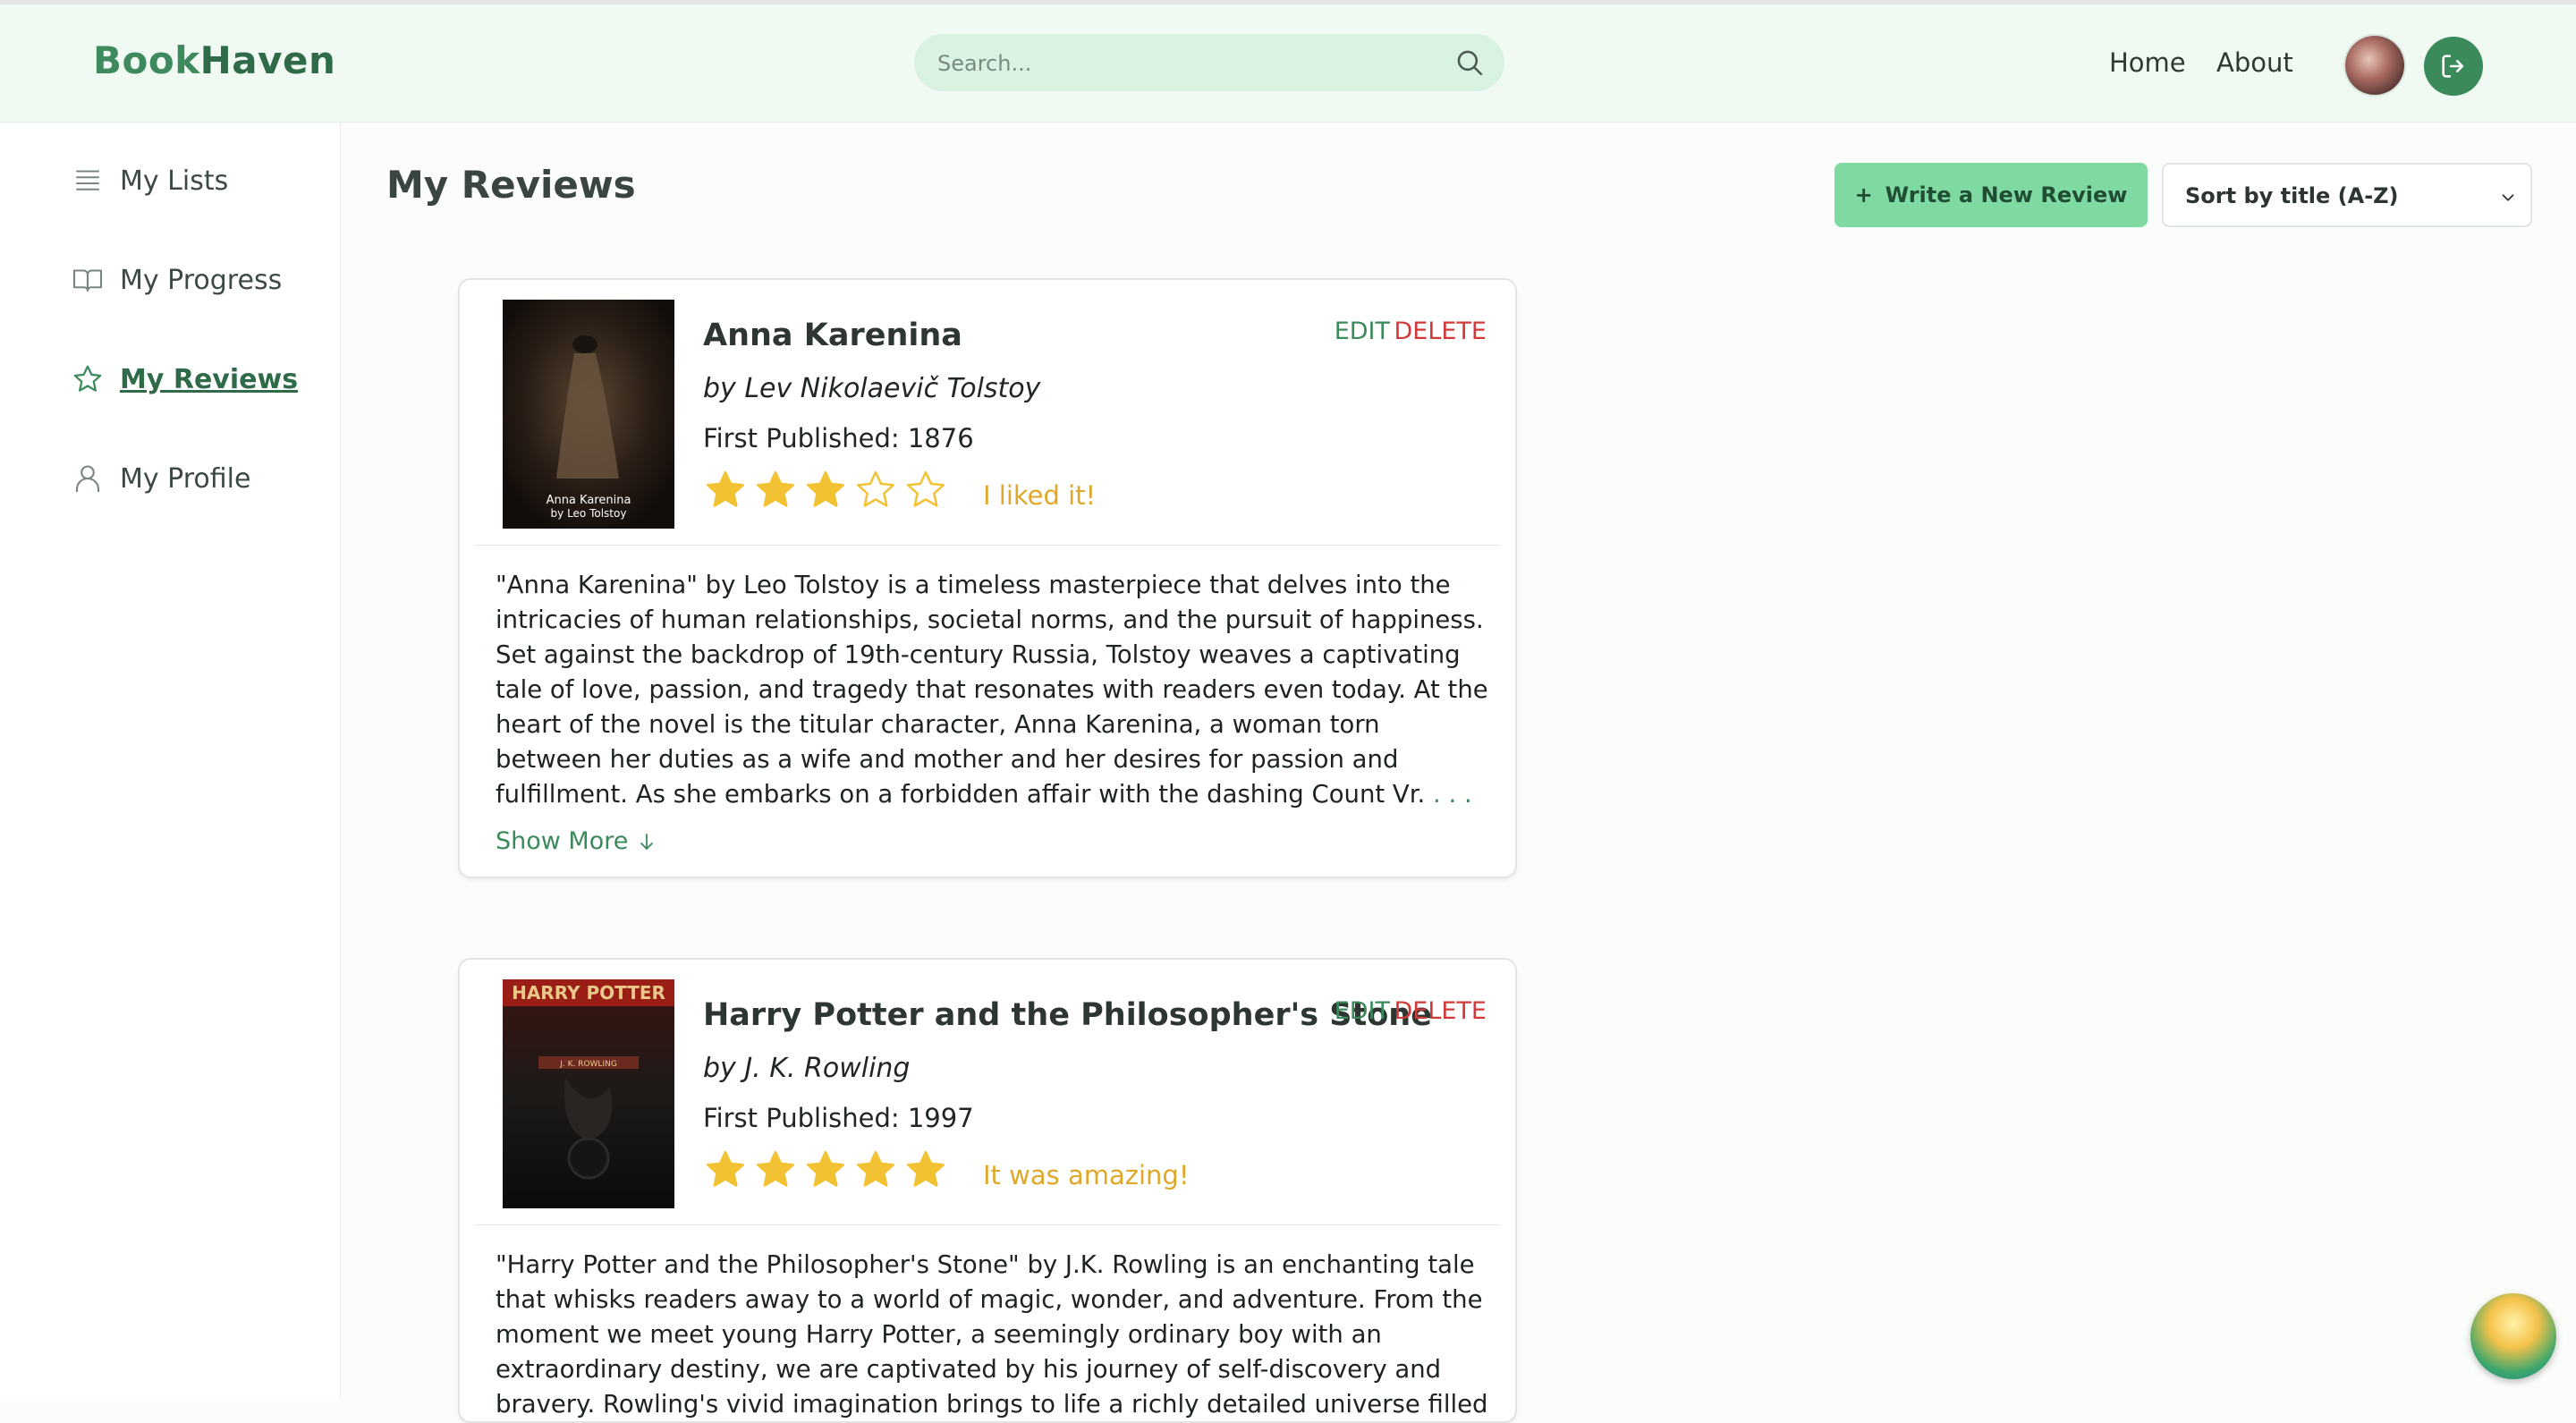 This screenshot has height=1423, width=2576. I want to click on first-published: First Published: 1876, so click(838, 438).